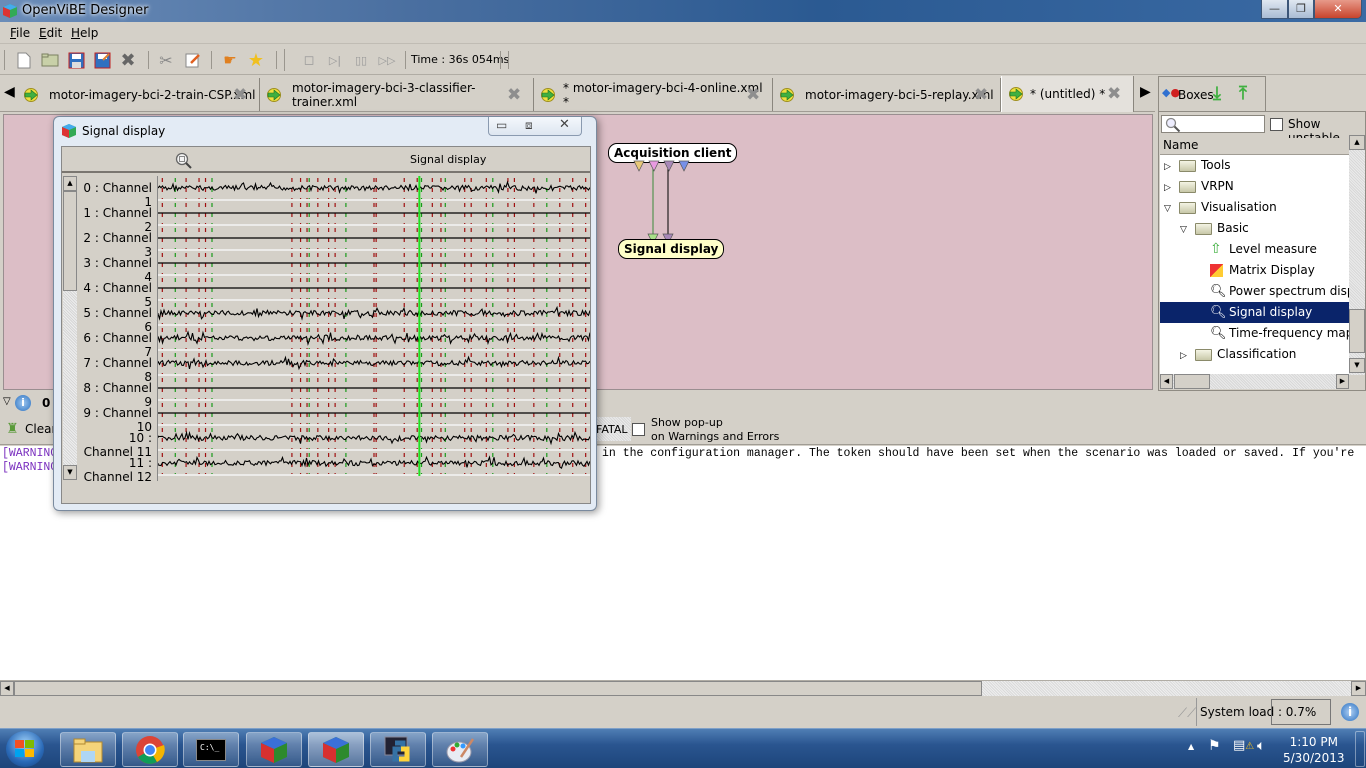  I want to click on zoom-icon, so click(183, 160).